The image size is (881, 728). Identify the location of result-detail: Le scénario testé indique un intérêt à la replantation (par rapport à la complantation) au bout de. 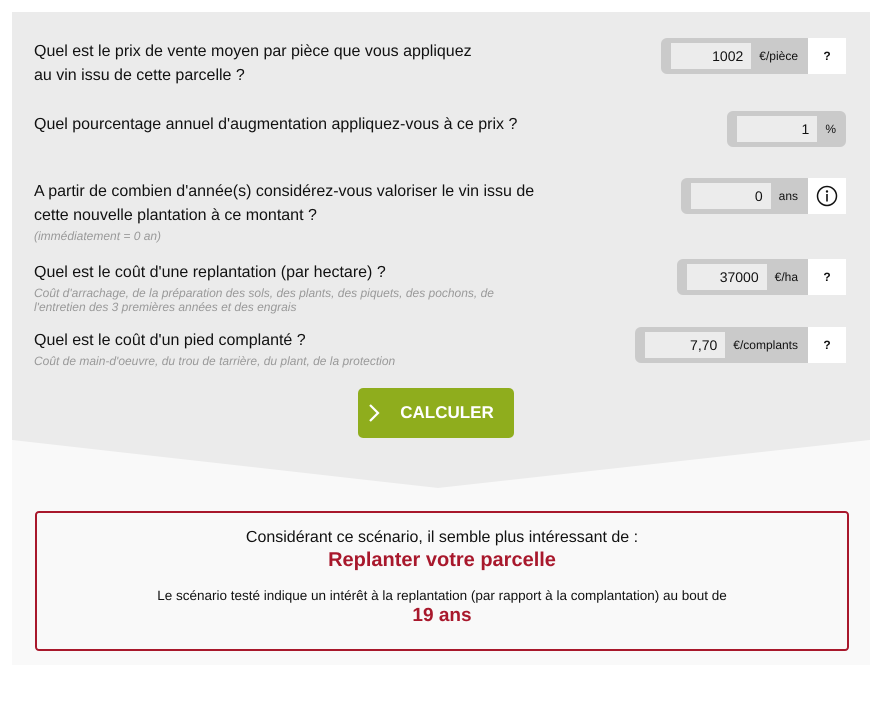
(442, 595).